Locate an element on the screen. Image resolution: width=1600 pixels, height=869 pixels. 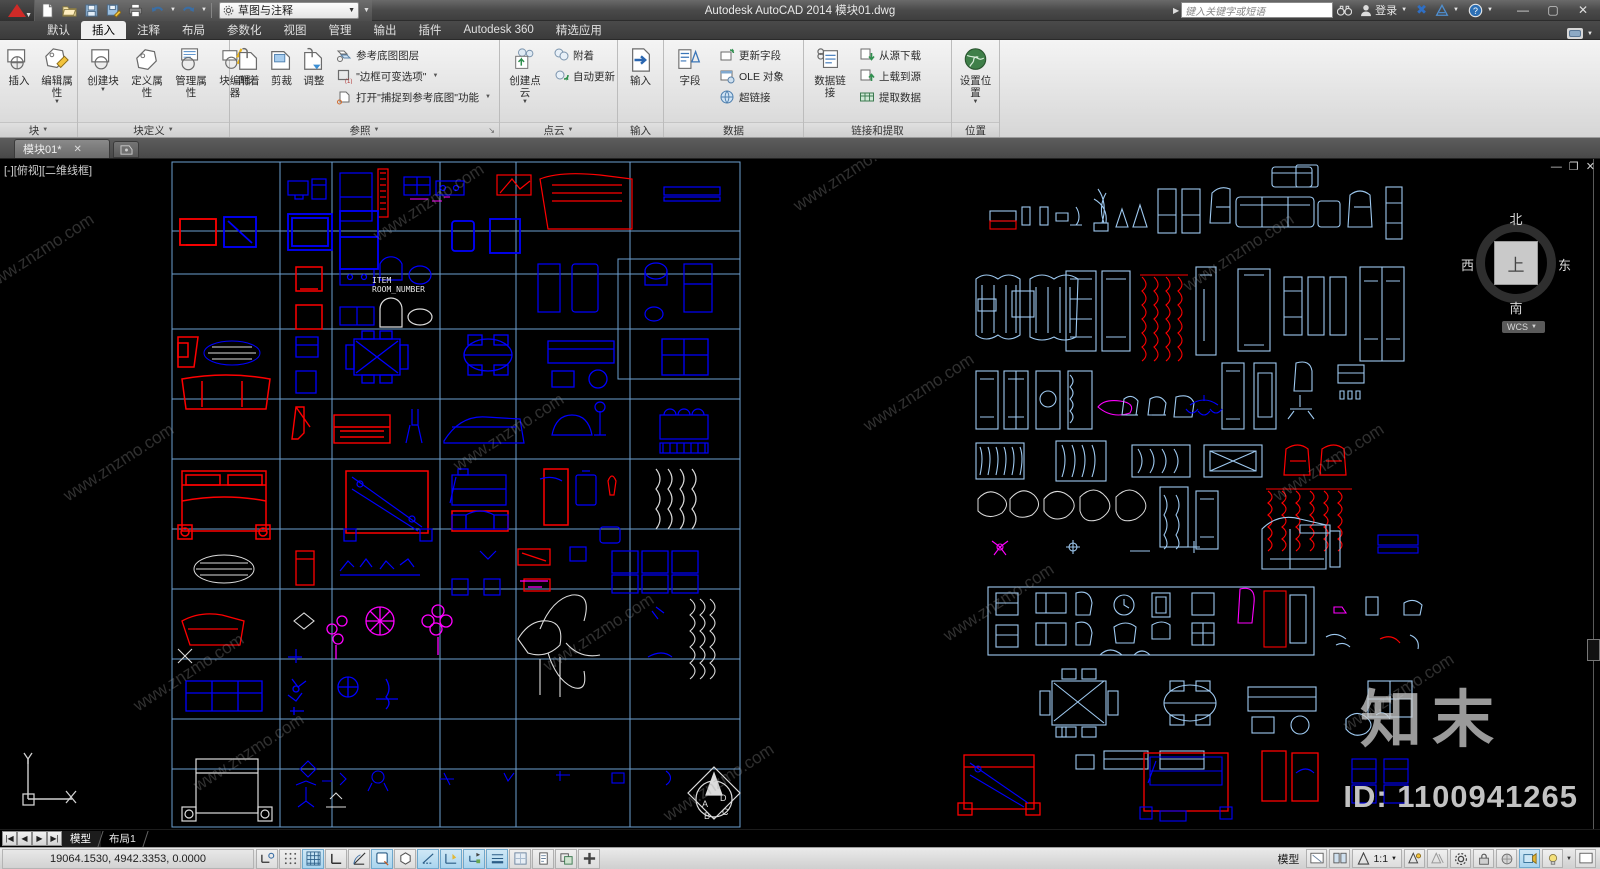
view-cube-top-face: 上 is located at coordinates (1516, 263).